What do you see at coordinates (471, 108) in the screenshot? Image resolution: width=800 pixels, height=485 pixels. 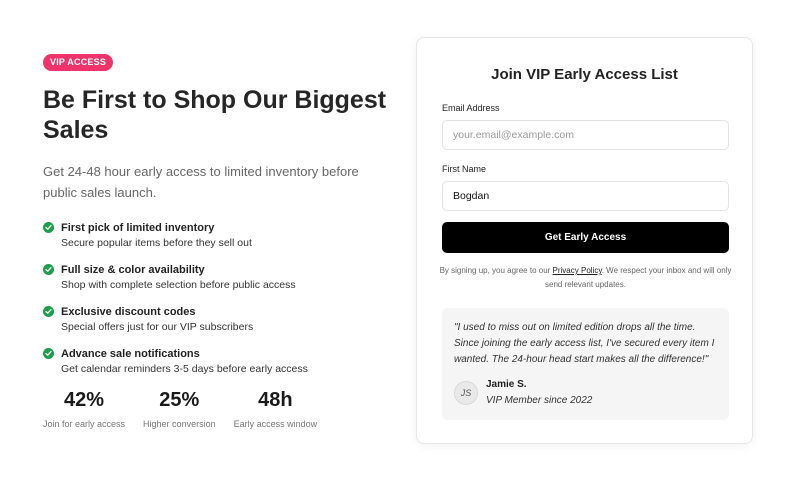 I see `email-label: Email Address` at bounding box center [471, 108].